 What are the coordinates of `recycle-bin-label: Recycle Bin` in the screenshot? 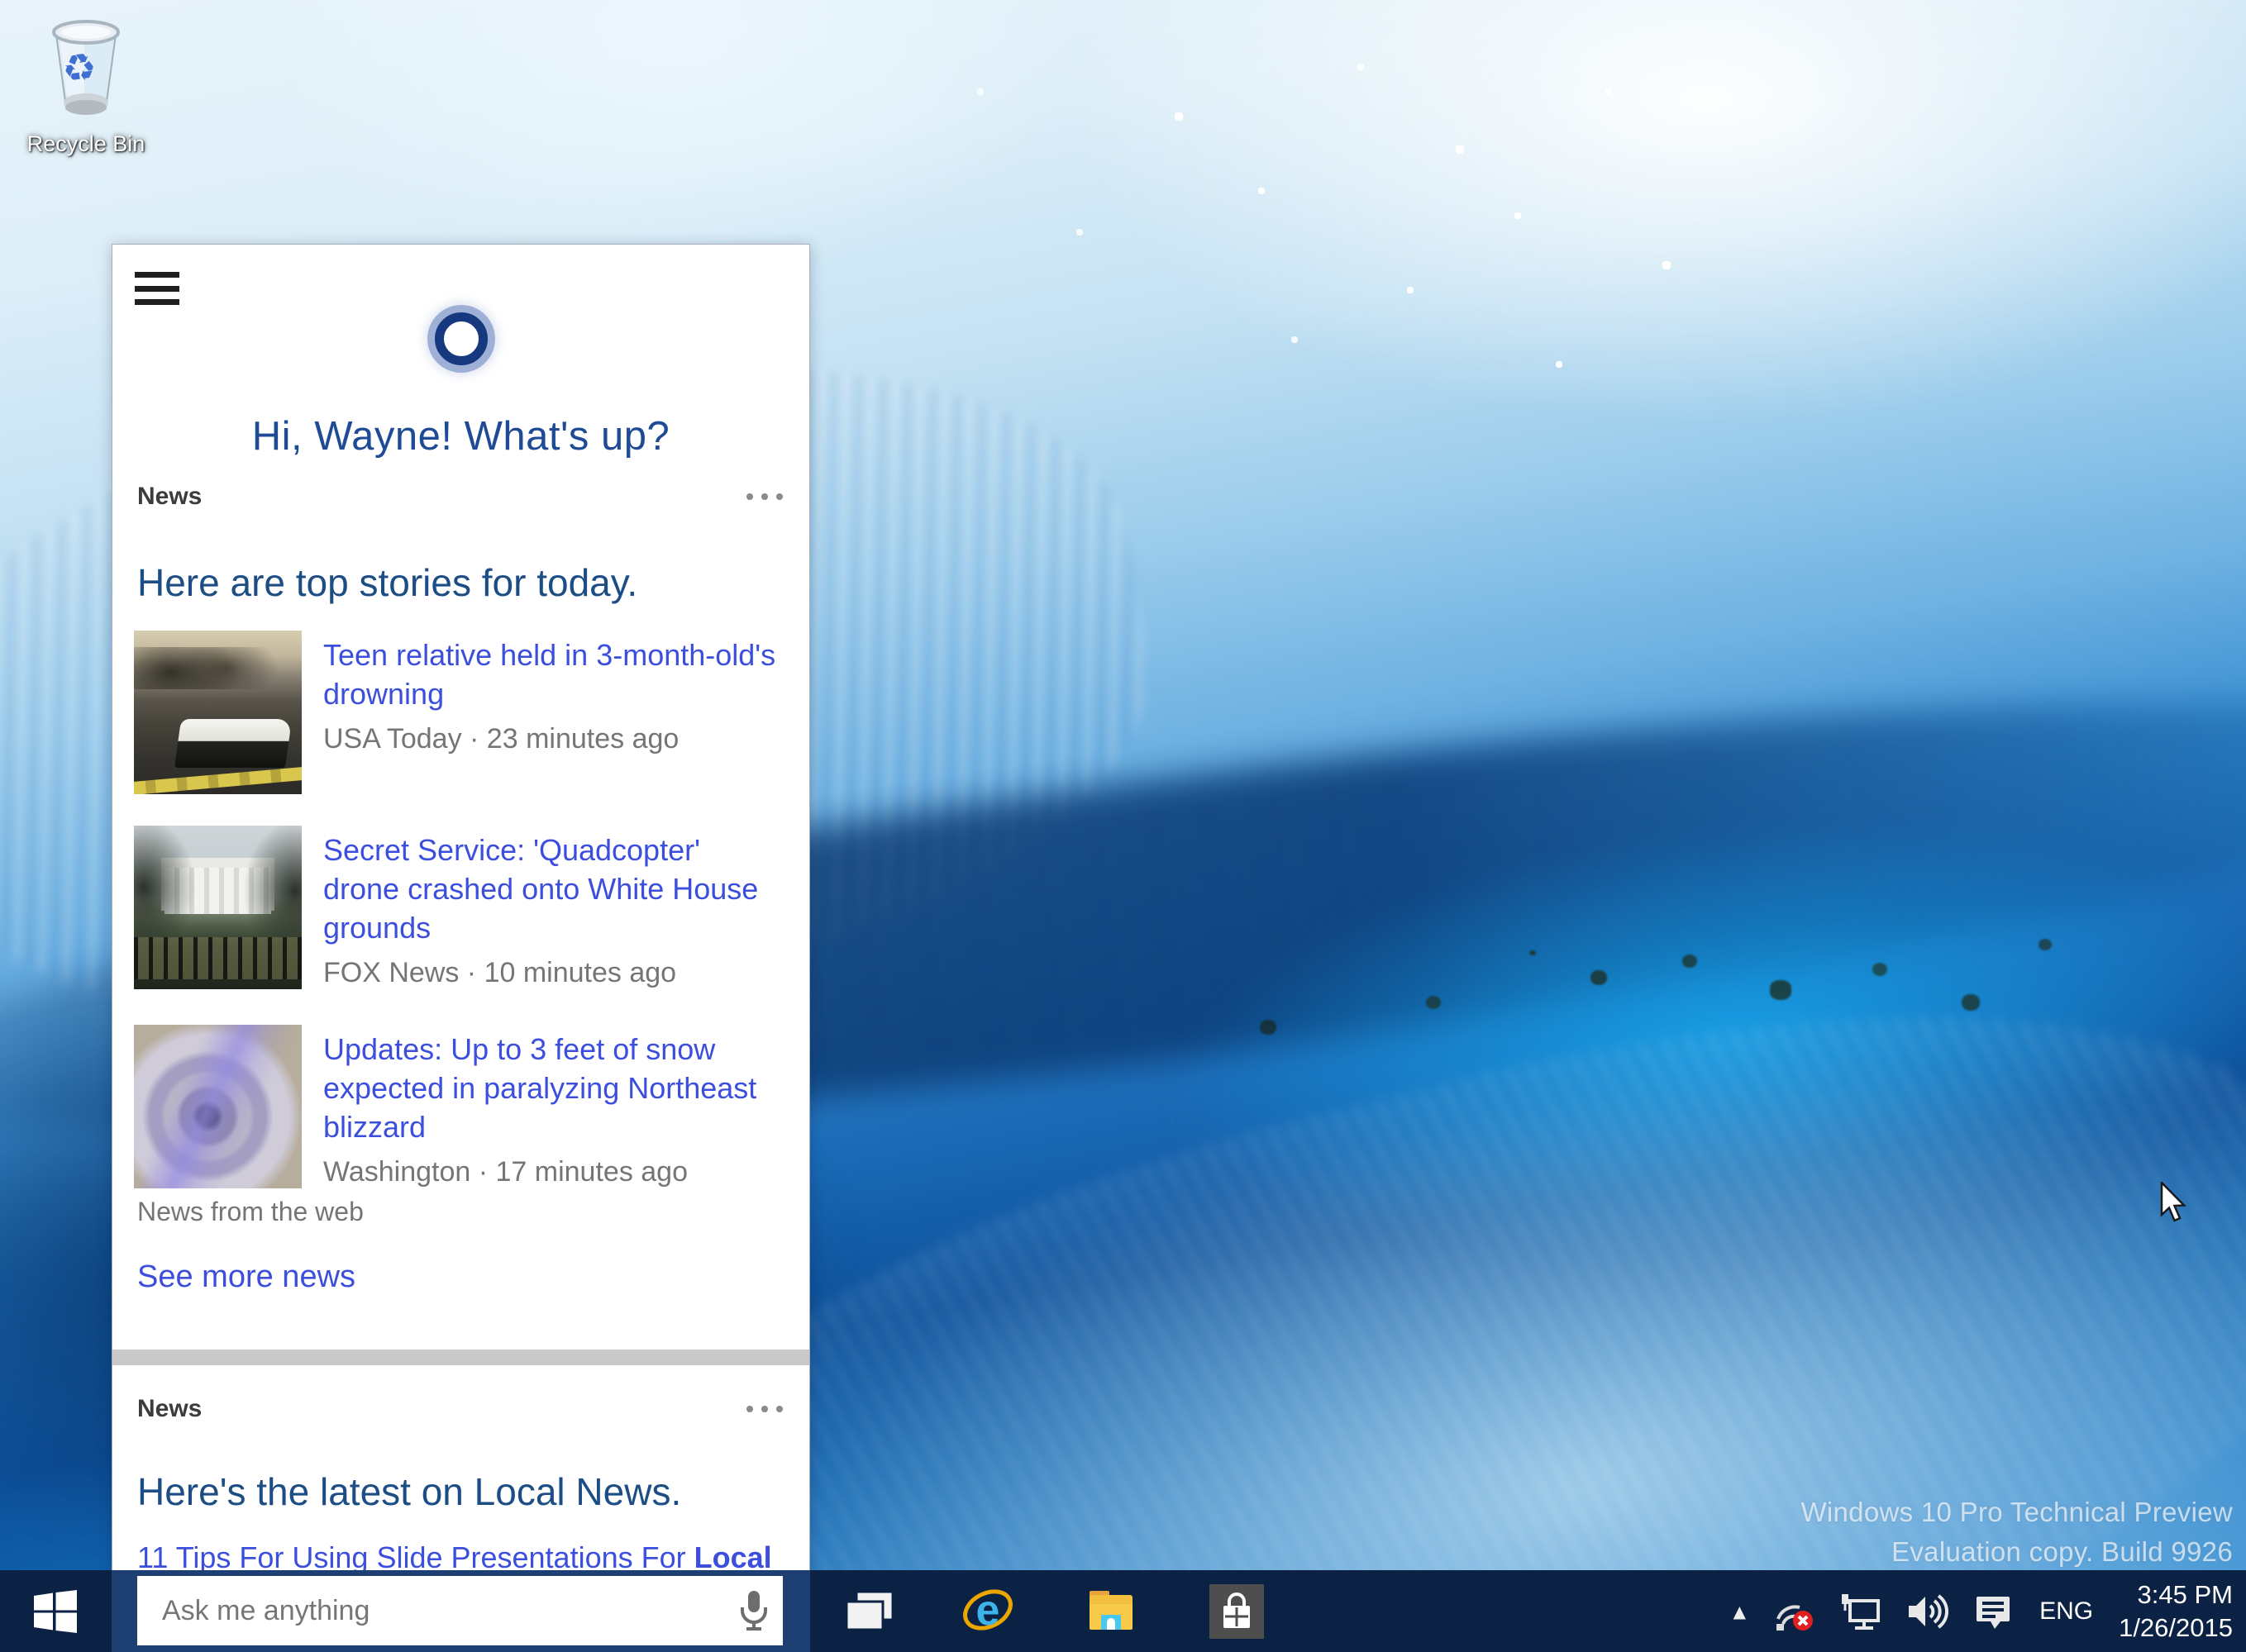 It's located at (85, 143).